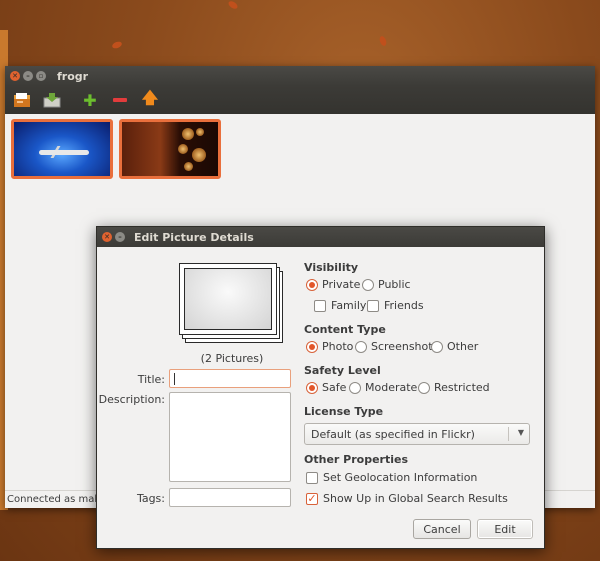 This screenshot has height=561, width=600. I want to click on visibility-family-checkbox: Family, so click(340, 305).